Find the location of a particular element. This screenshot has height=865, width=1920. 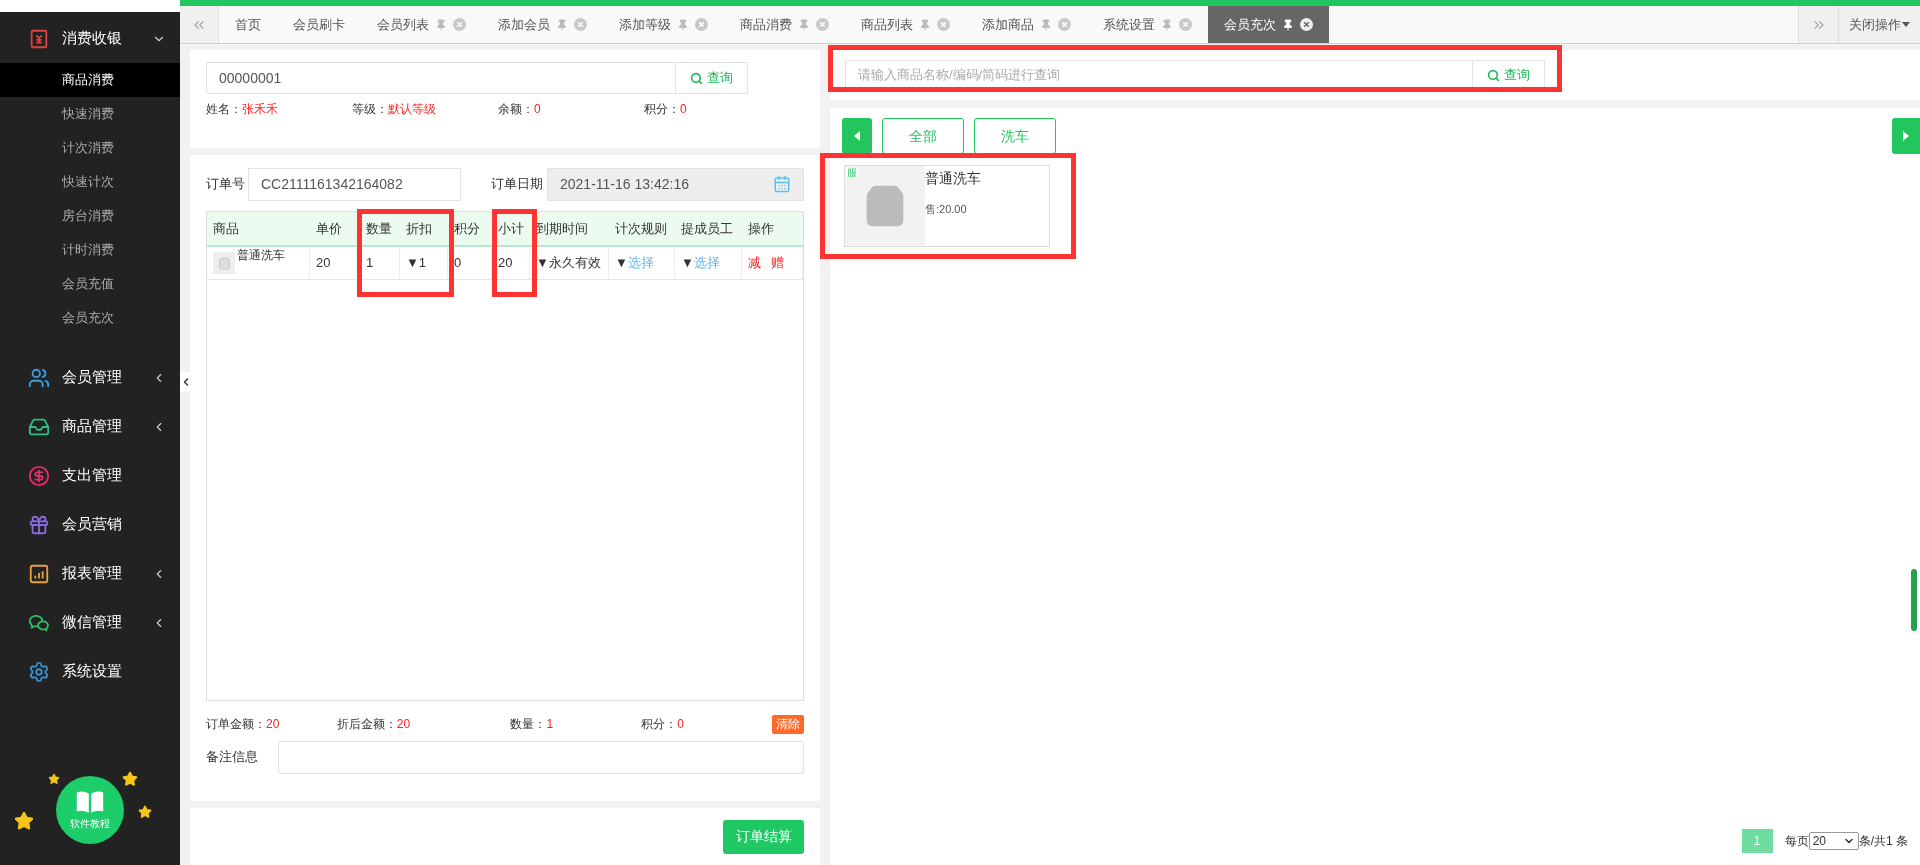

column-header: 数量 is located at coordinates (379, 228).